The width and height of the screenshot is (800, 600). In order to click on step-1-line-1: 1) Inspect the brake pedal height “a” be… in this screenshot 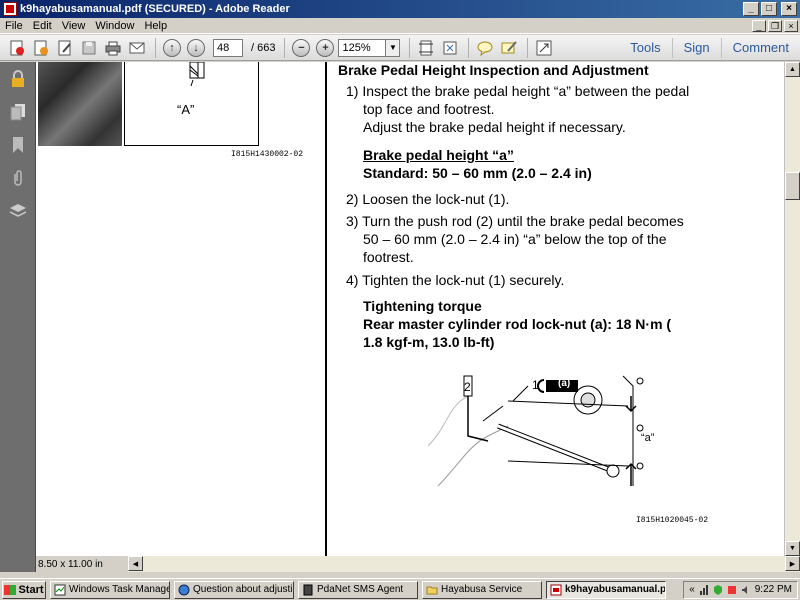, I will do `click(518, 91)`.